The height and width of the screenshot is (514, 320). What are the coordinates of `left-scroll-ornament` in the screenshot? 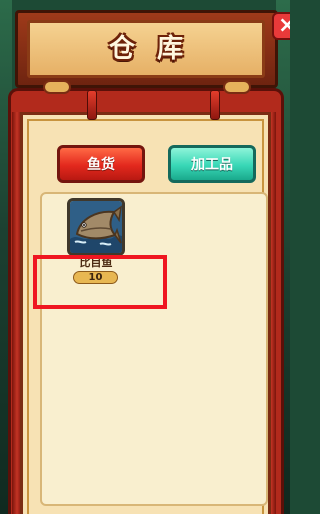 It's located at (57, 87).